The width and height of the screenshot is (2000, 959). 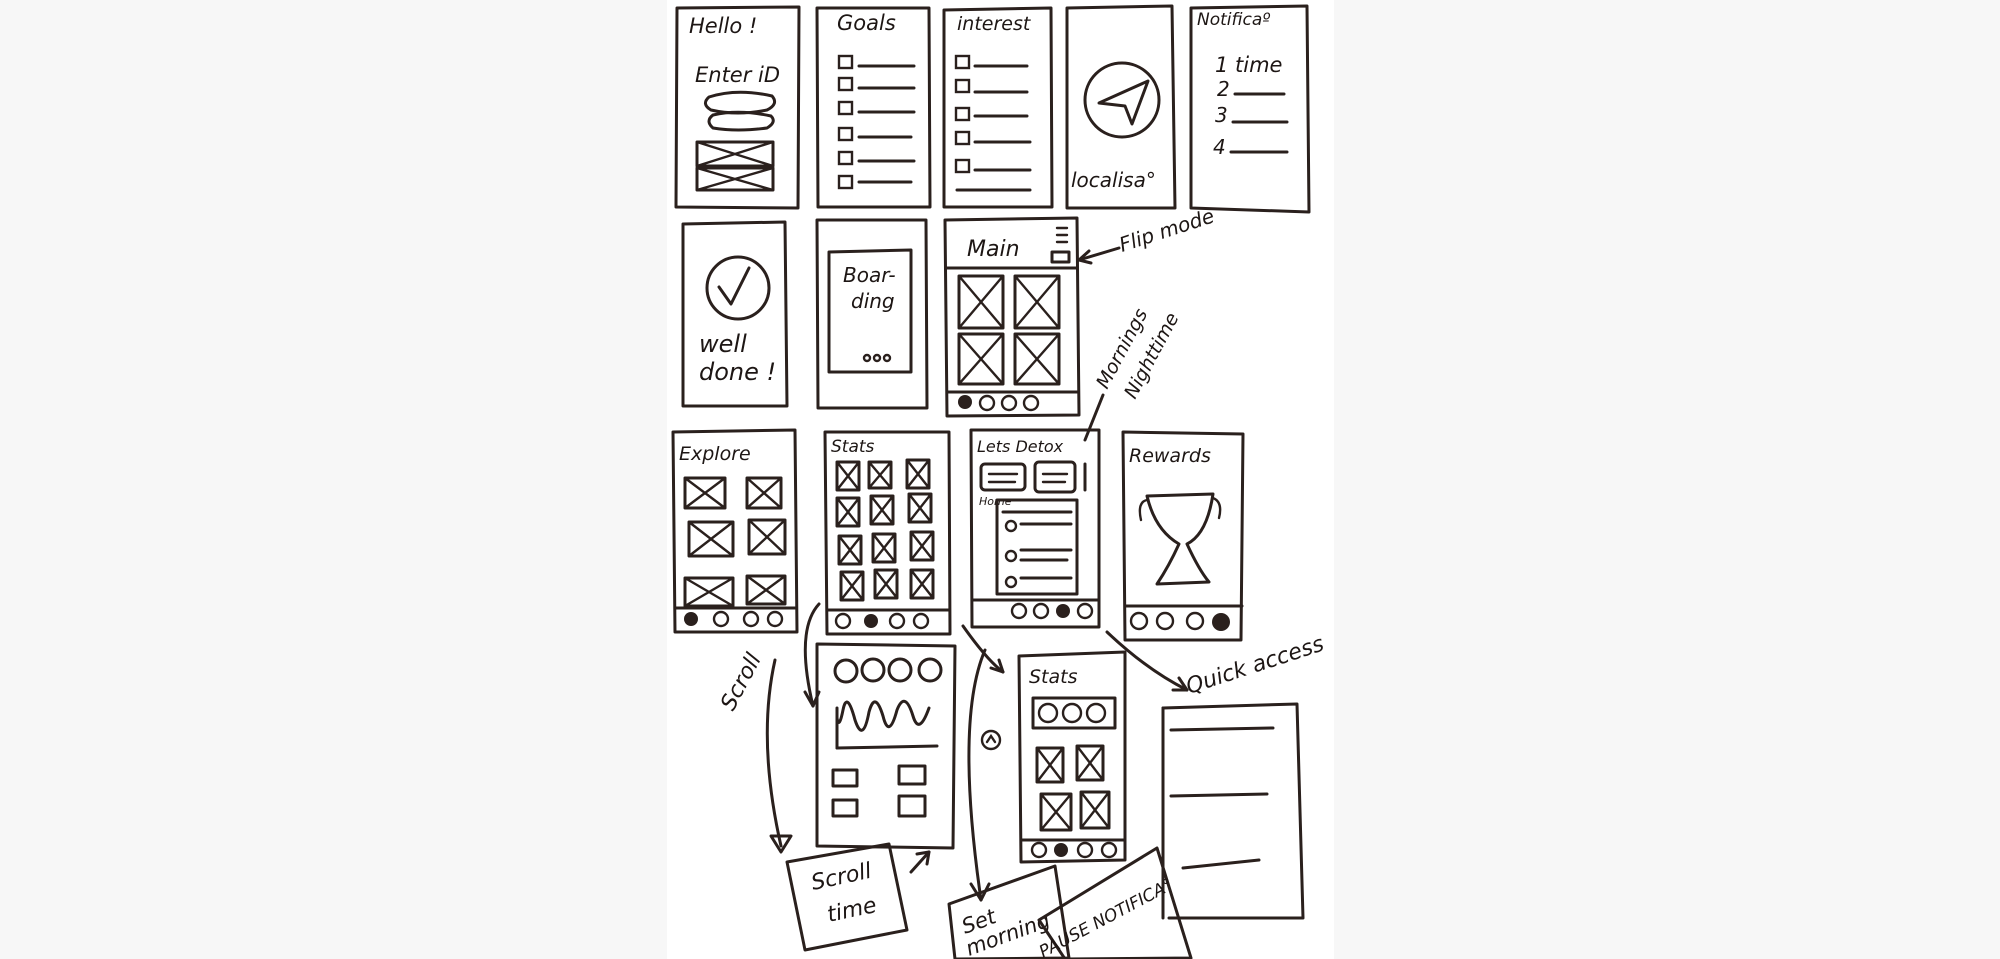 I want to click on main-title: Main, so click(x=993, y=249).